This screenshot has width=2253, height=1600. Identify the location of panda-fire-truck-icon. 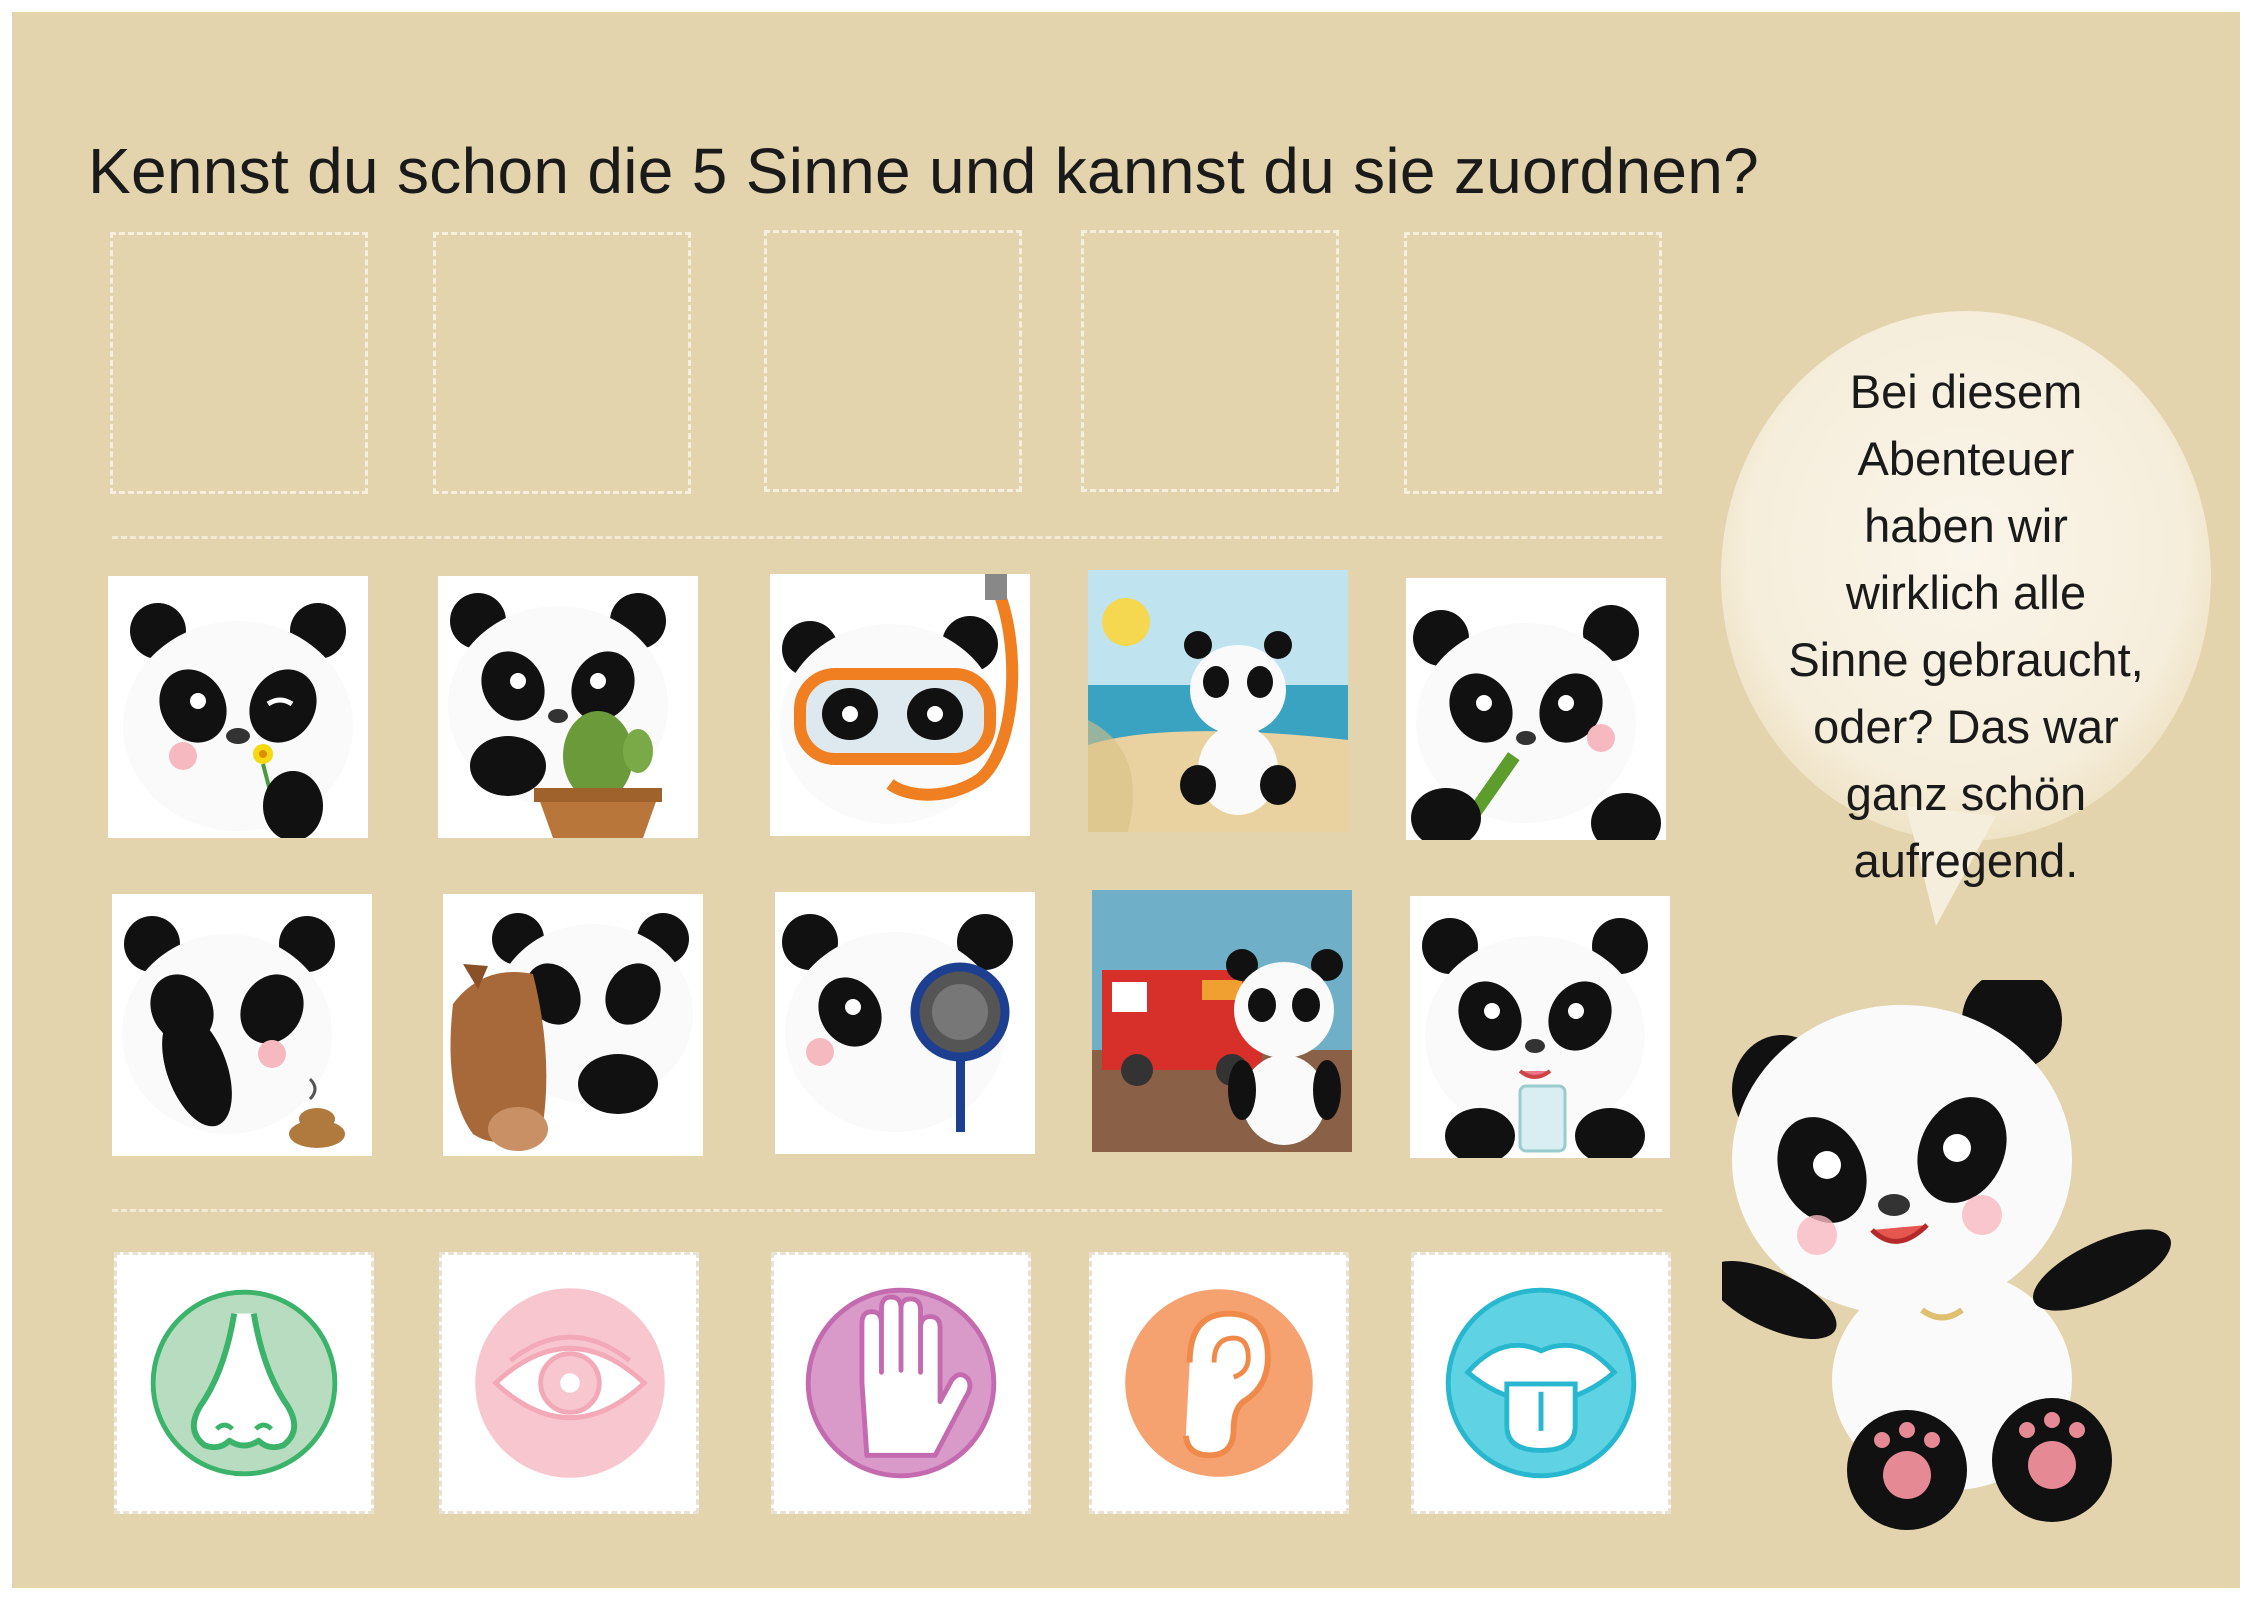
(1222, 1021).